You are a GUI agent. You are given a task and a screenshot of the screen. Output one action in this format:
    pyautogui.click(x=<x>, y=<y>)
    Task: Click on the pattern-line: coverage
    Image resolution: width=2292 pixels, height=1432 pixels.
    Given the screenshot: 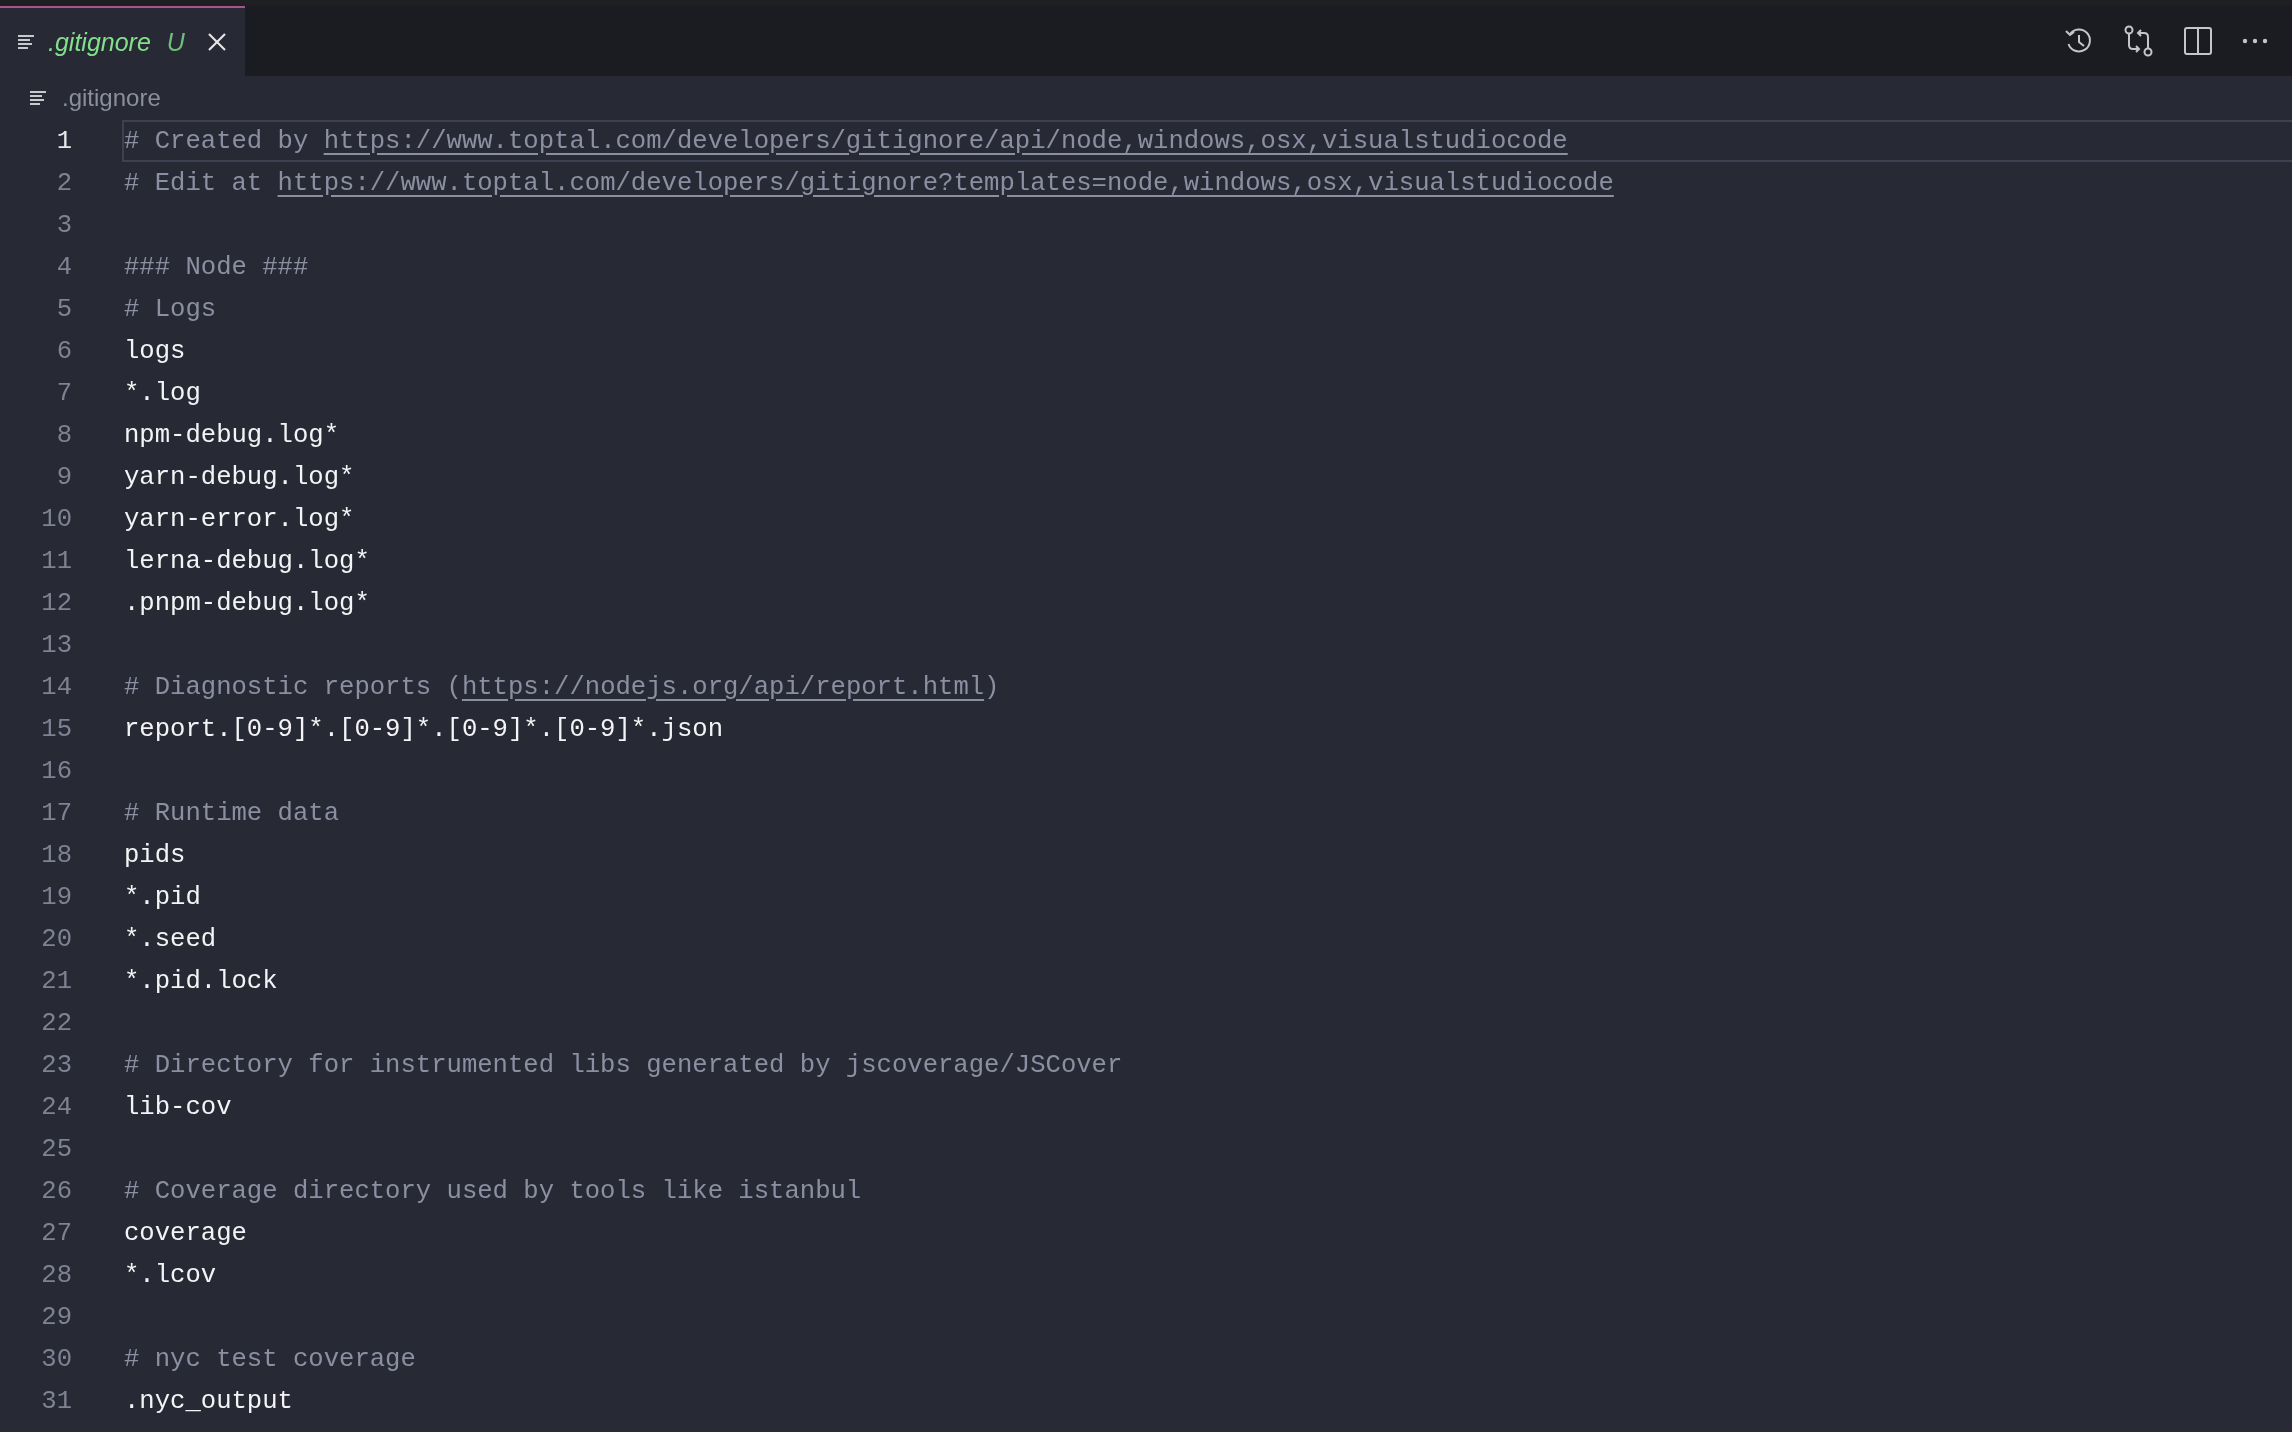 What is the action you would take?
    pyautogui.click(x=185, y=1233)
    